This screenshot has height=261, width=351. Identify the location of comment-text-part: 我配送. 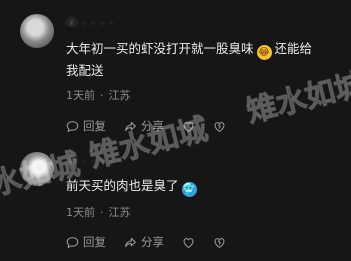
(85, 70).